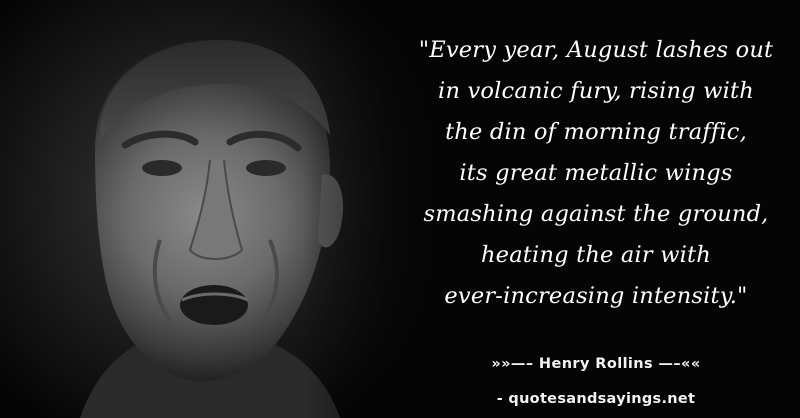  Describe the element at coordinates (596, 364) in the screenshot. I see `author-attribution: »»—– Henry Rollins —–««` at that location.